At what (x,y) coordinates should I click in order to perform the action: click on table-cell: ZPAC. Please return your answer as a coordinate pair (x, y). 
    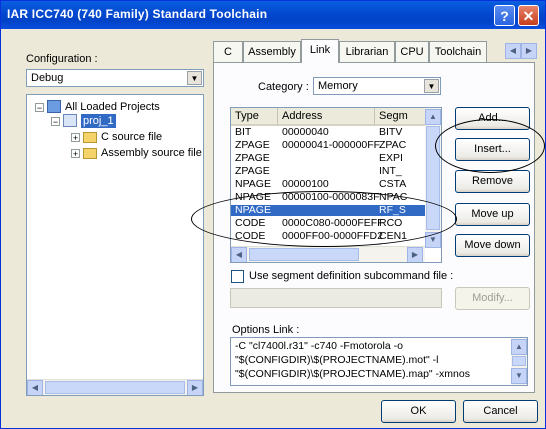
    Looking at the image, I should click on (393, 145).